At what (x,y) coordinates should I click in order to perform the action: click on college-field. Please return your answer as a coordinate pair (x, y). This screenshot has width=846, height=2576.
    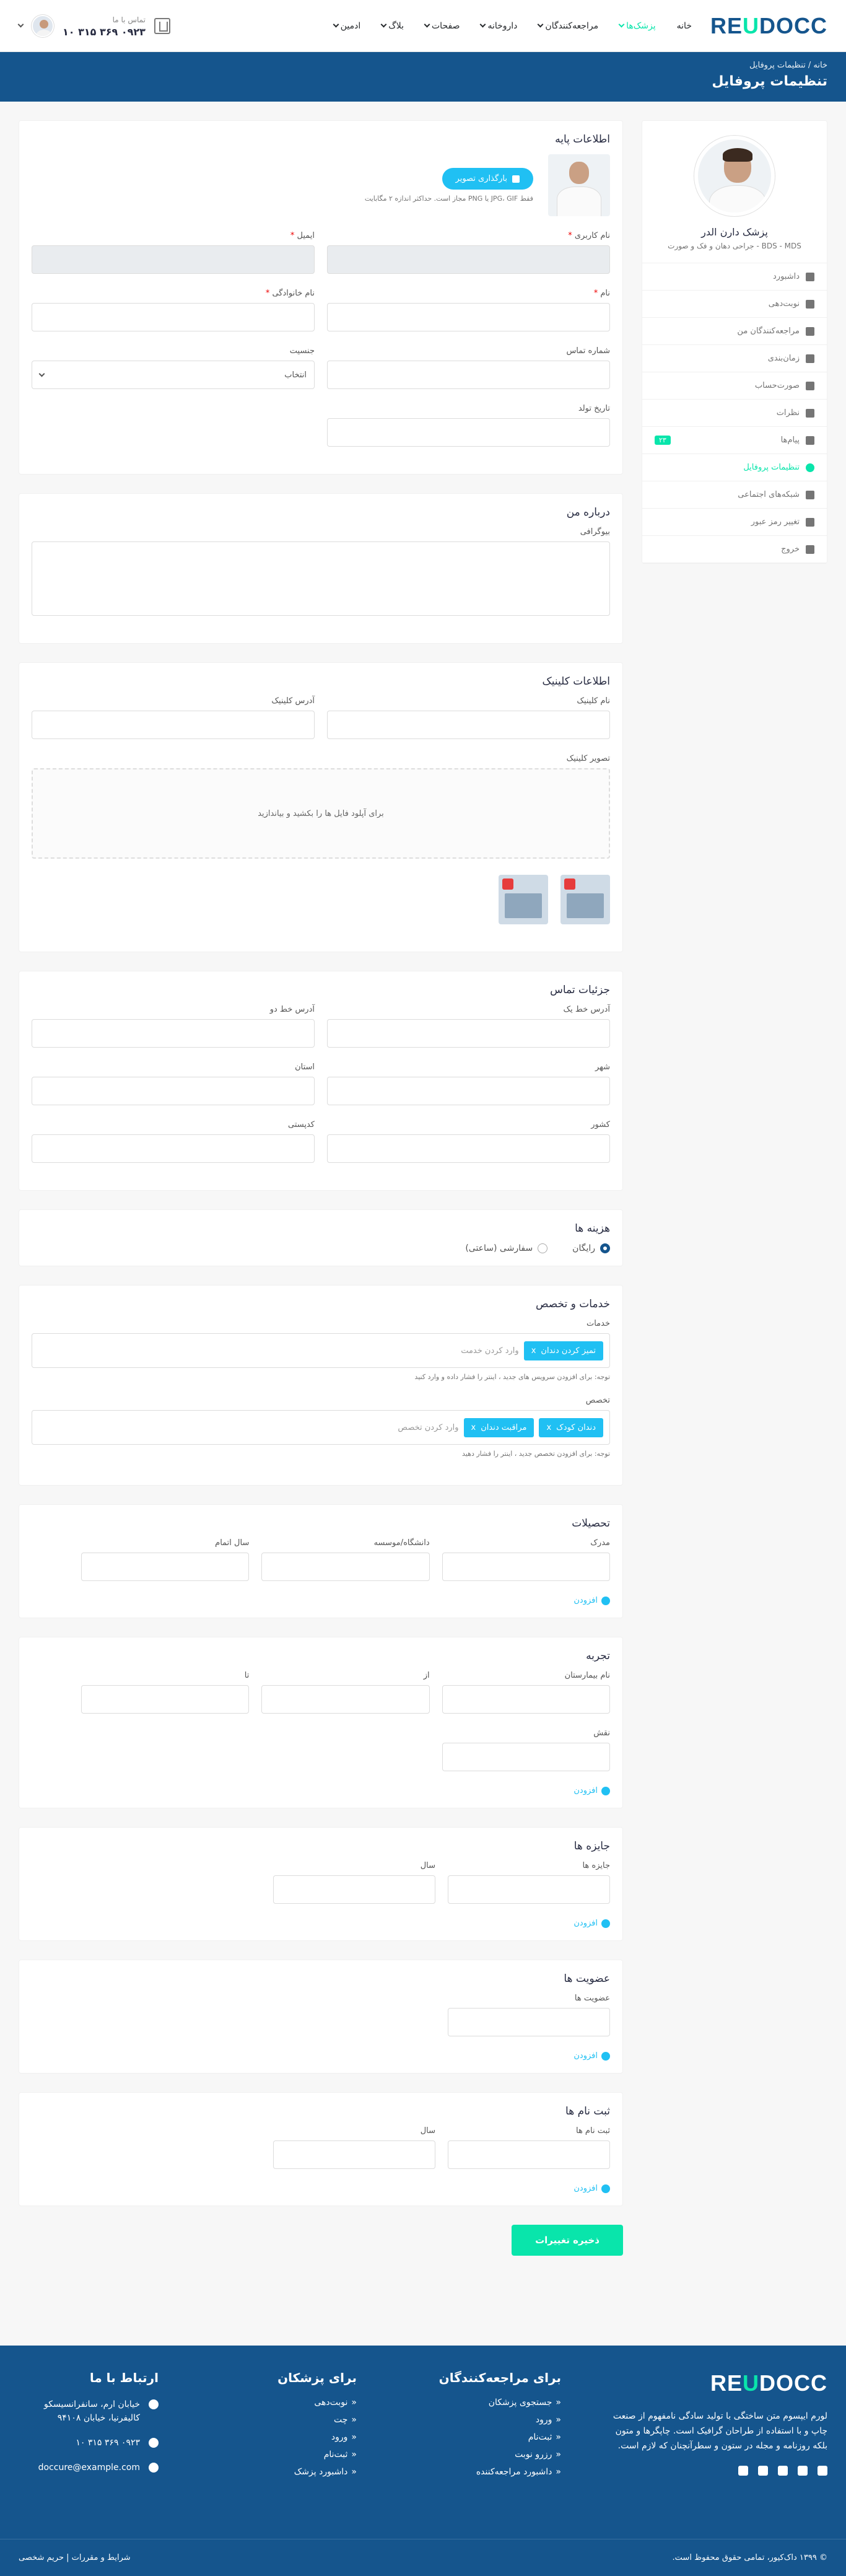
    Looking at the image, I should click on (345, 1567).